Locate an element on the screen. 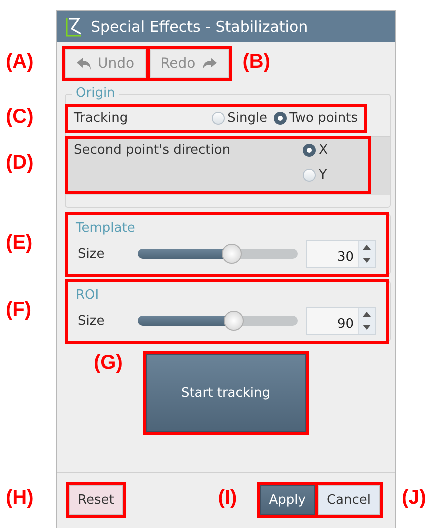 The image size is (435, 528). undo-arrow-icon is located at coordinates (84, 63).